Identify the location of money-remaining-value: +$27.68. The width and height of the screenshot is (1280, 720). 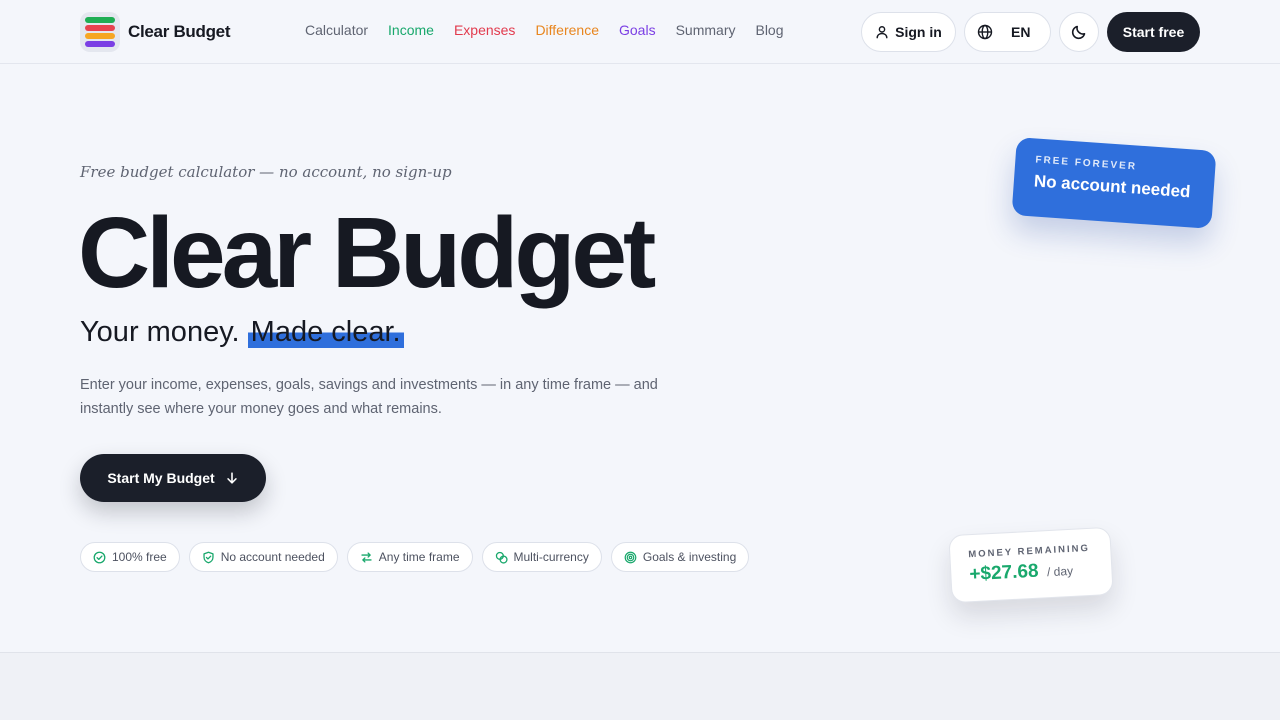
(1004, 573).